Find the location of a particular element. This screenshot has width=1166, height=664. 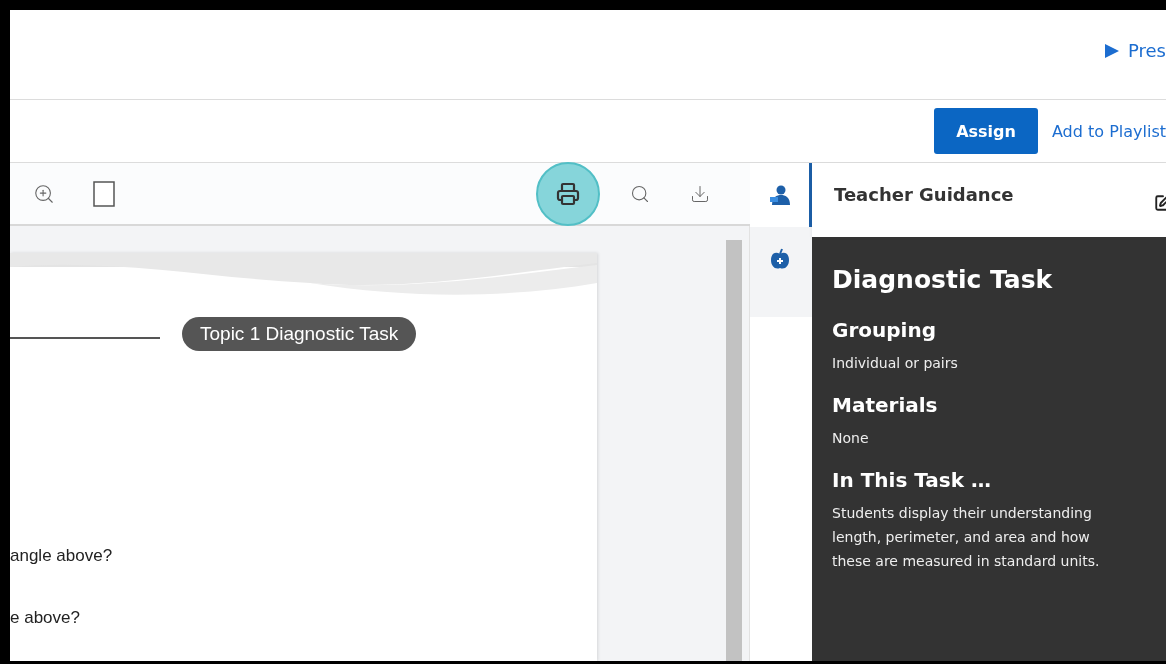

search-icon is located at coordinates (640, 193).